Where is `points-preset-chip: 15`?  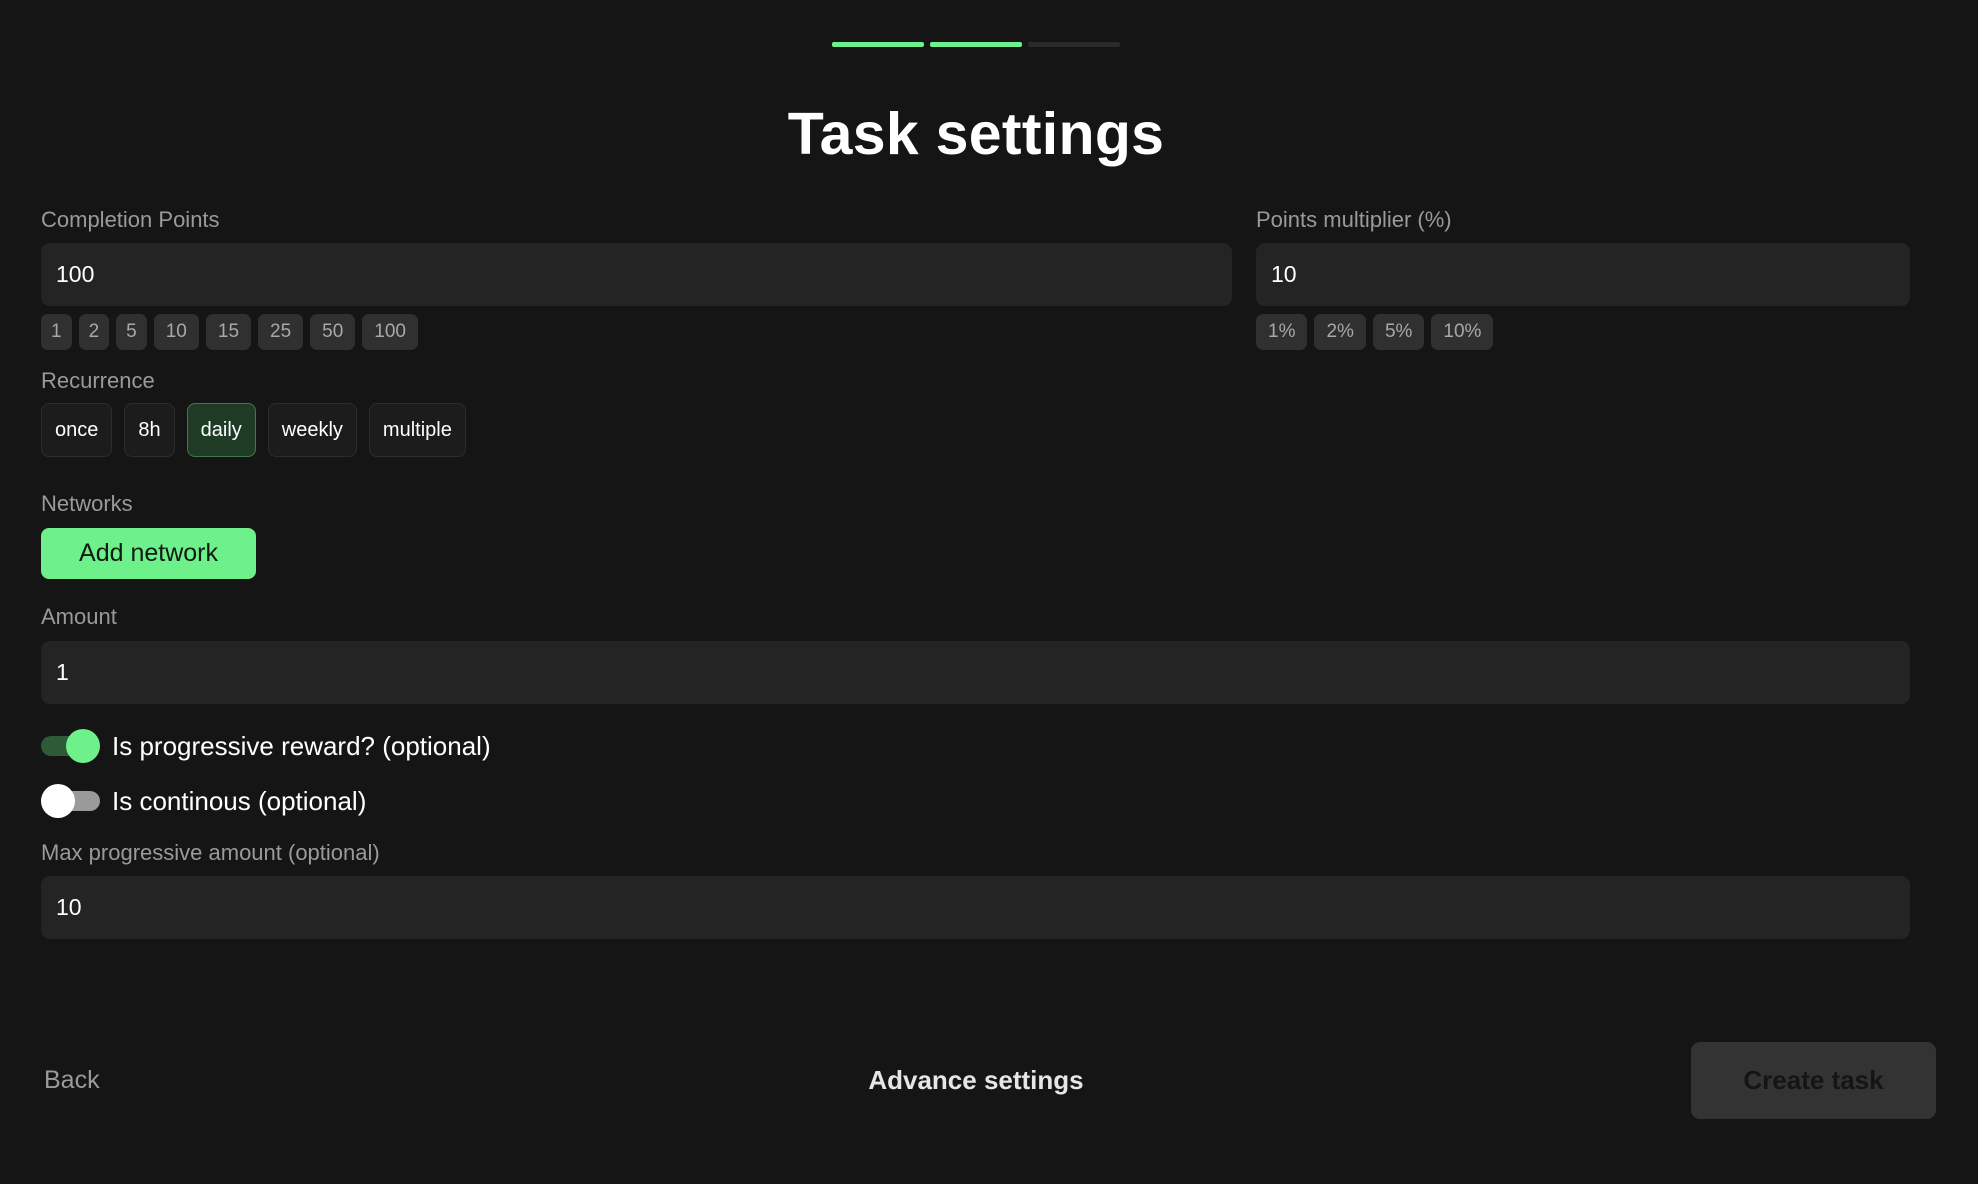
points-preset-chip: 15 is located at coordinates (228, 332).